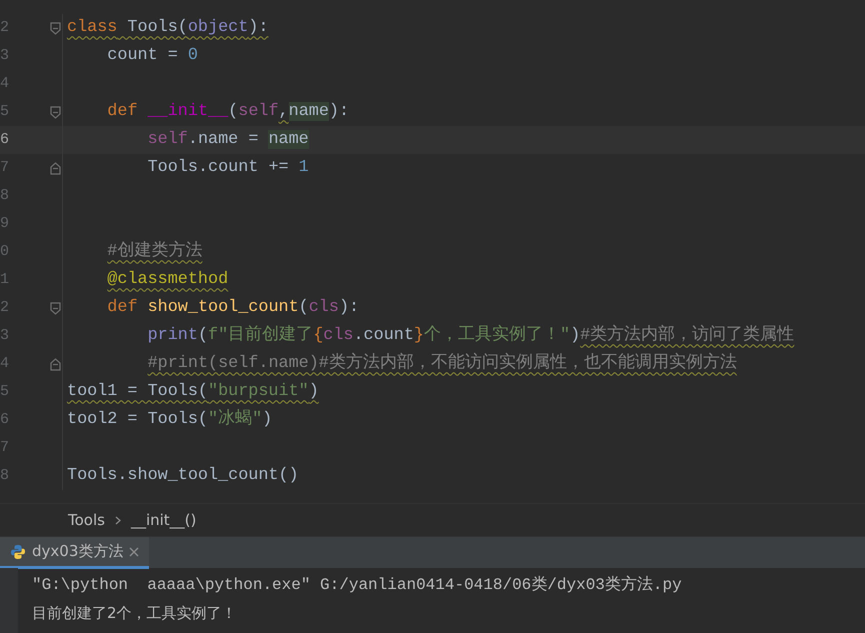 This screenshot has height=633, width=865. Describe the element at coordinates (154, 252) in the screenshot. I see `code-line: #创建类方法` at that location.